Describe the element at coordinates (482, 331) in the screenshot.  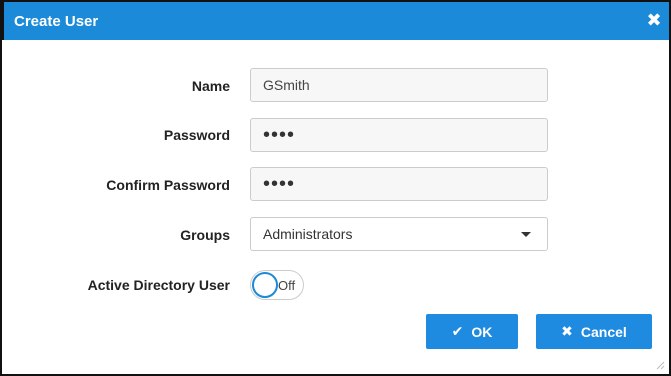
I see `ok-button-label: OK` at that location.